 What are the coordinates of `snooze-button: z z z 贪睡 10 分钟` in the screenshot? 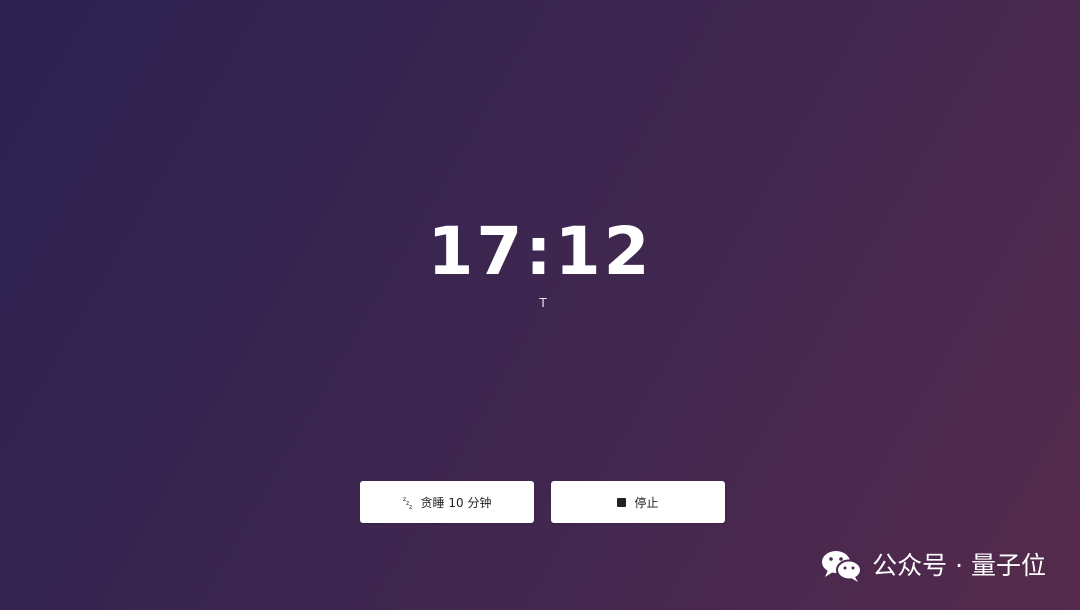 It's located at (447, 502).